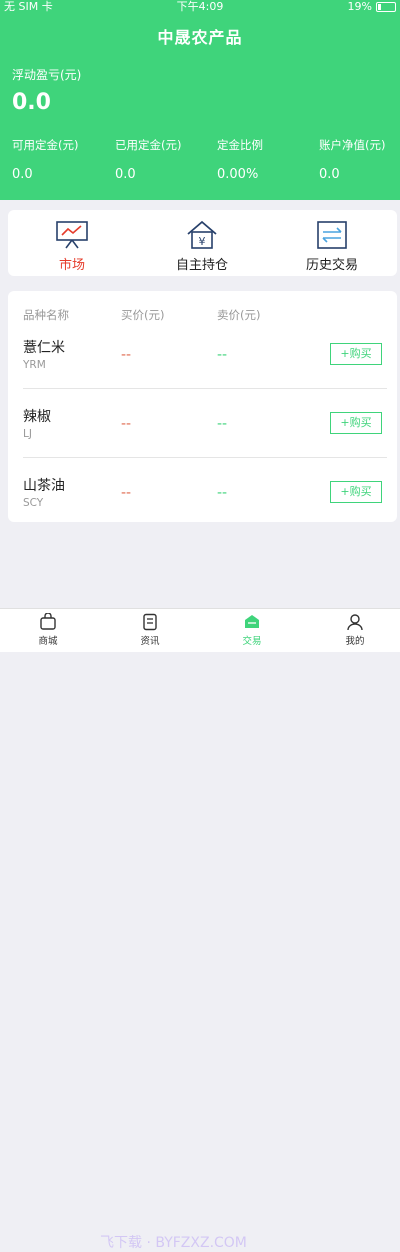 This screenshot has height=1252, width=400. Describe the element at coordinates (143, 315) in the screenshot. I see `col-header-buy: 买价(元)` at that location.